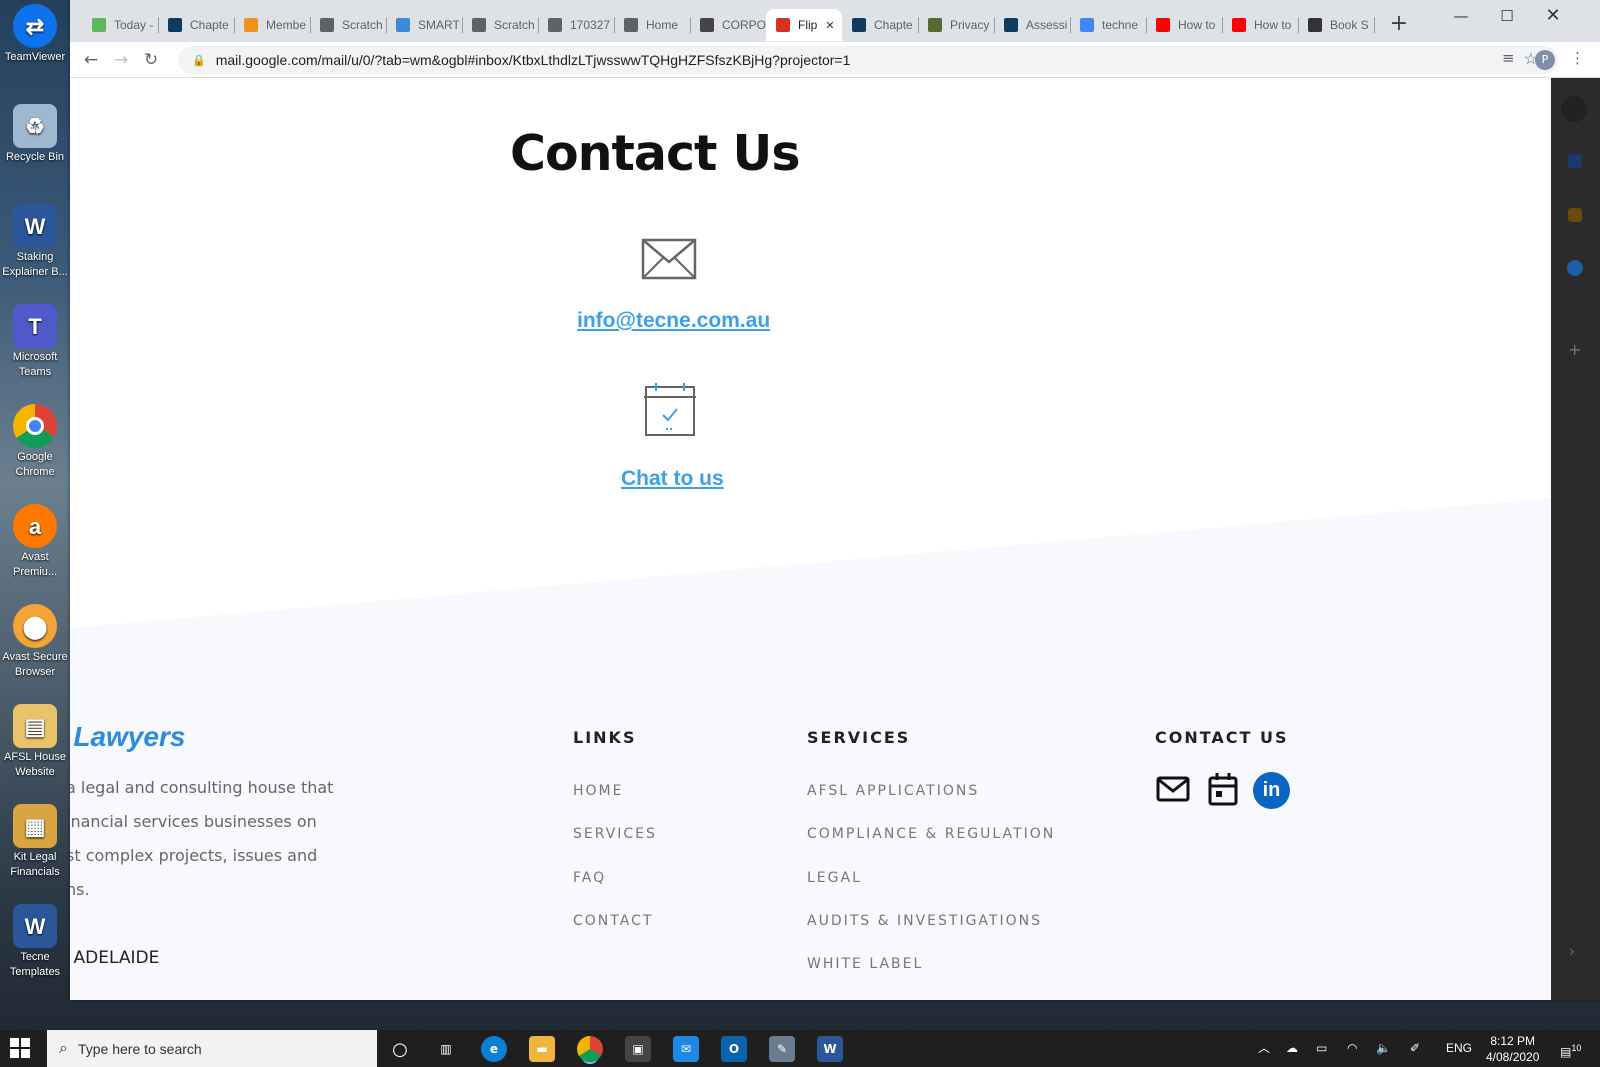 This screenshot has height=1067, width=1600. Describe the element at coordinates (1575, 161) in the screenshot. I see `calendar-addon-icon` at that location.